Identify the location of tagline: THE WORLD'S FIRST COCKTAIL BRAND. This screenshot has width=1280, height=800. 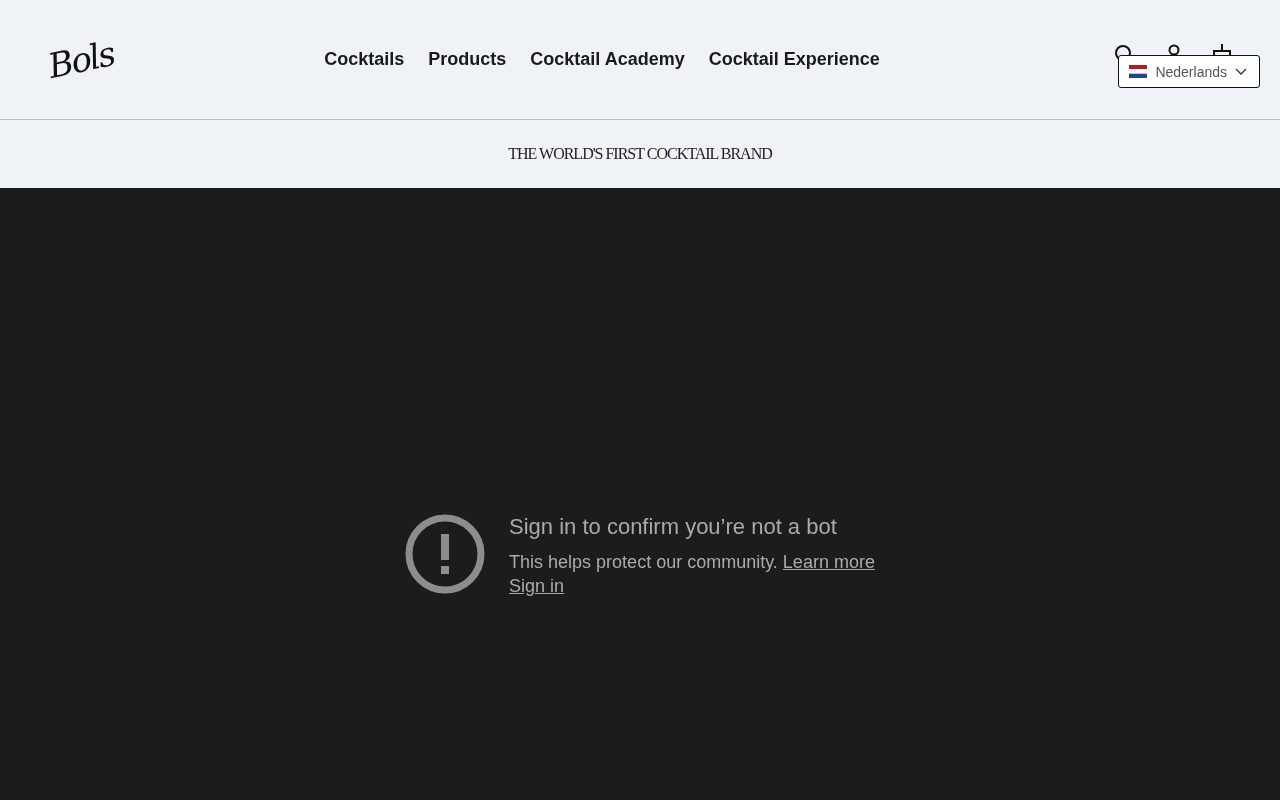
(640, 154).